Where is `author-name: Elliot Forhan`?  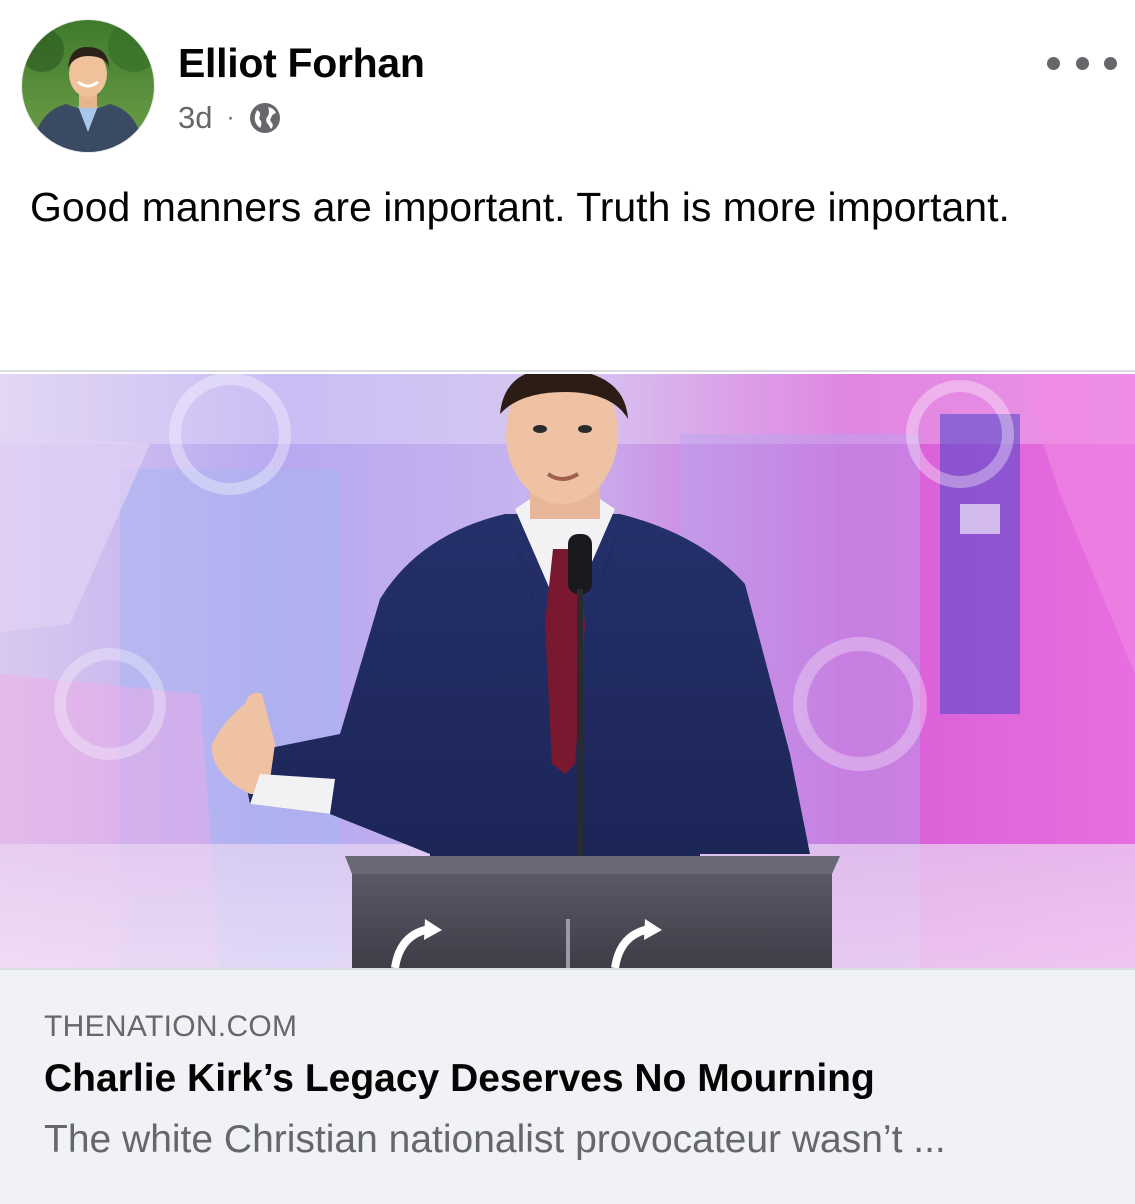
author-name: Elliot Forhan is located at coordinates (301, 63).